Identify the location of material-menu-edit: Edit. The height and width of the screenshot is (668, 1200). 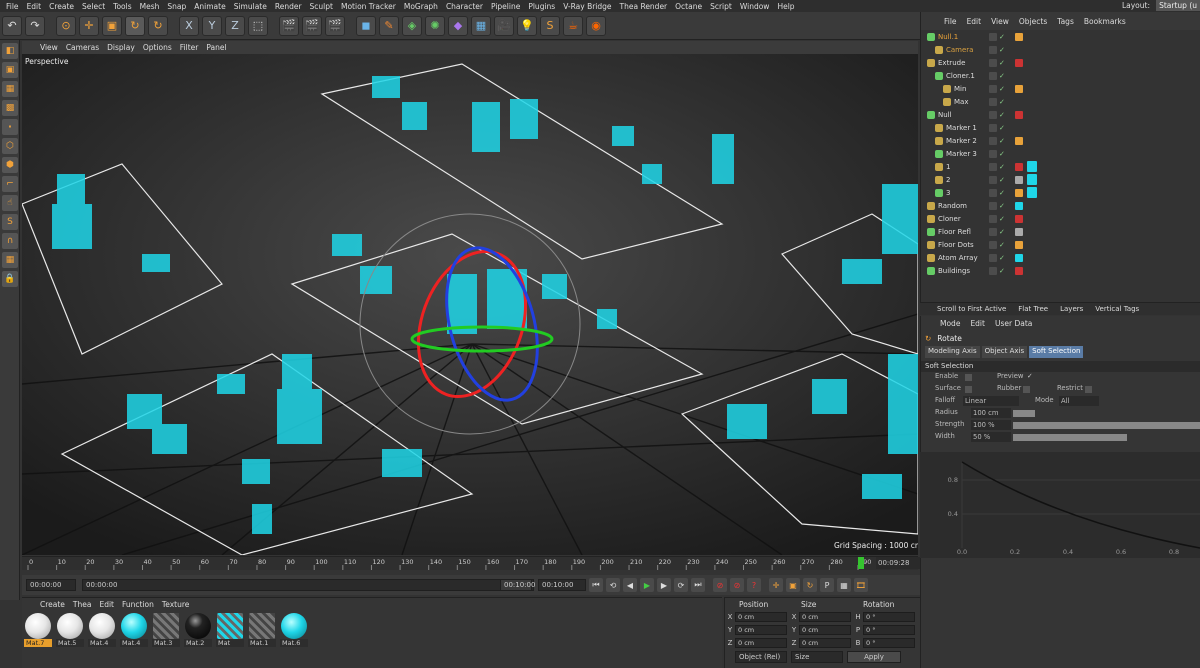
(106, 604).